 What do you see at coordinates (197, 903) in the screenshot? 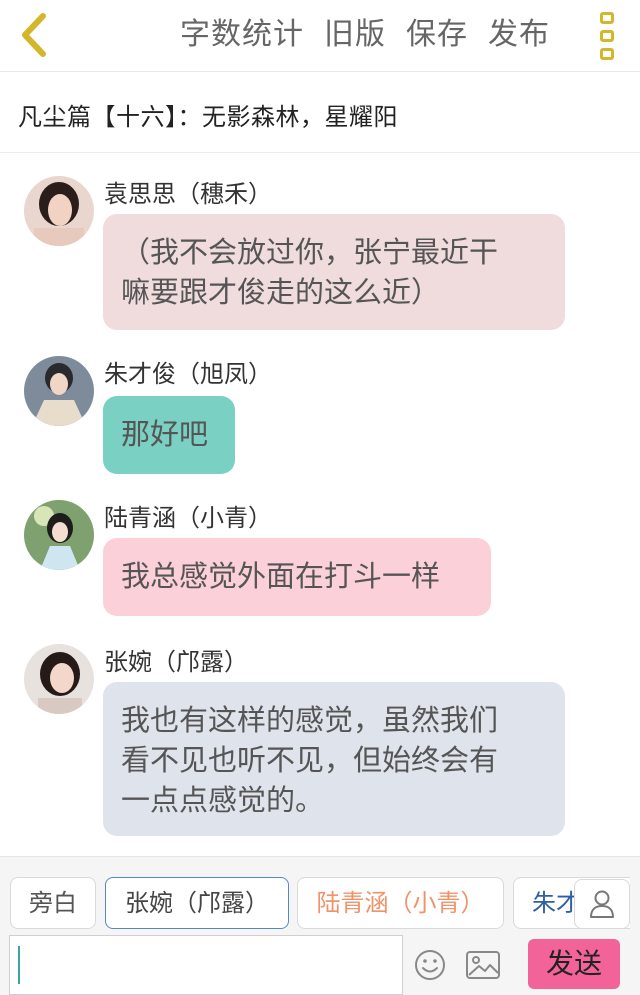
I see `role-chip-selected: 张婉（邝露）` at bounding box center [197, 903].